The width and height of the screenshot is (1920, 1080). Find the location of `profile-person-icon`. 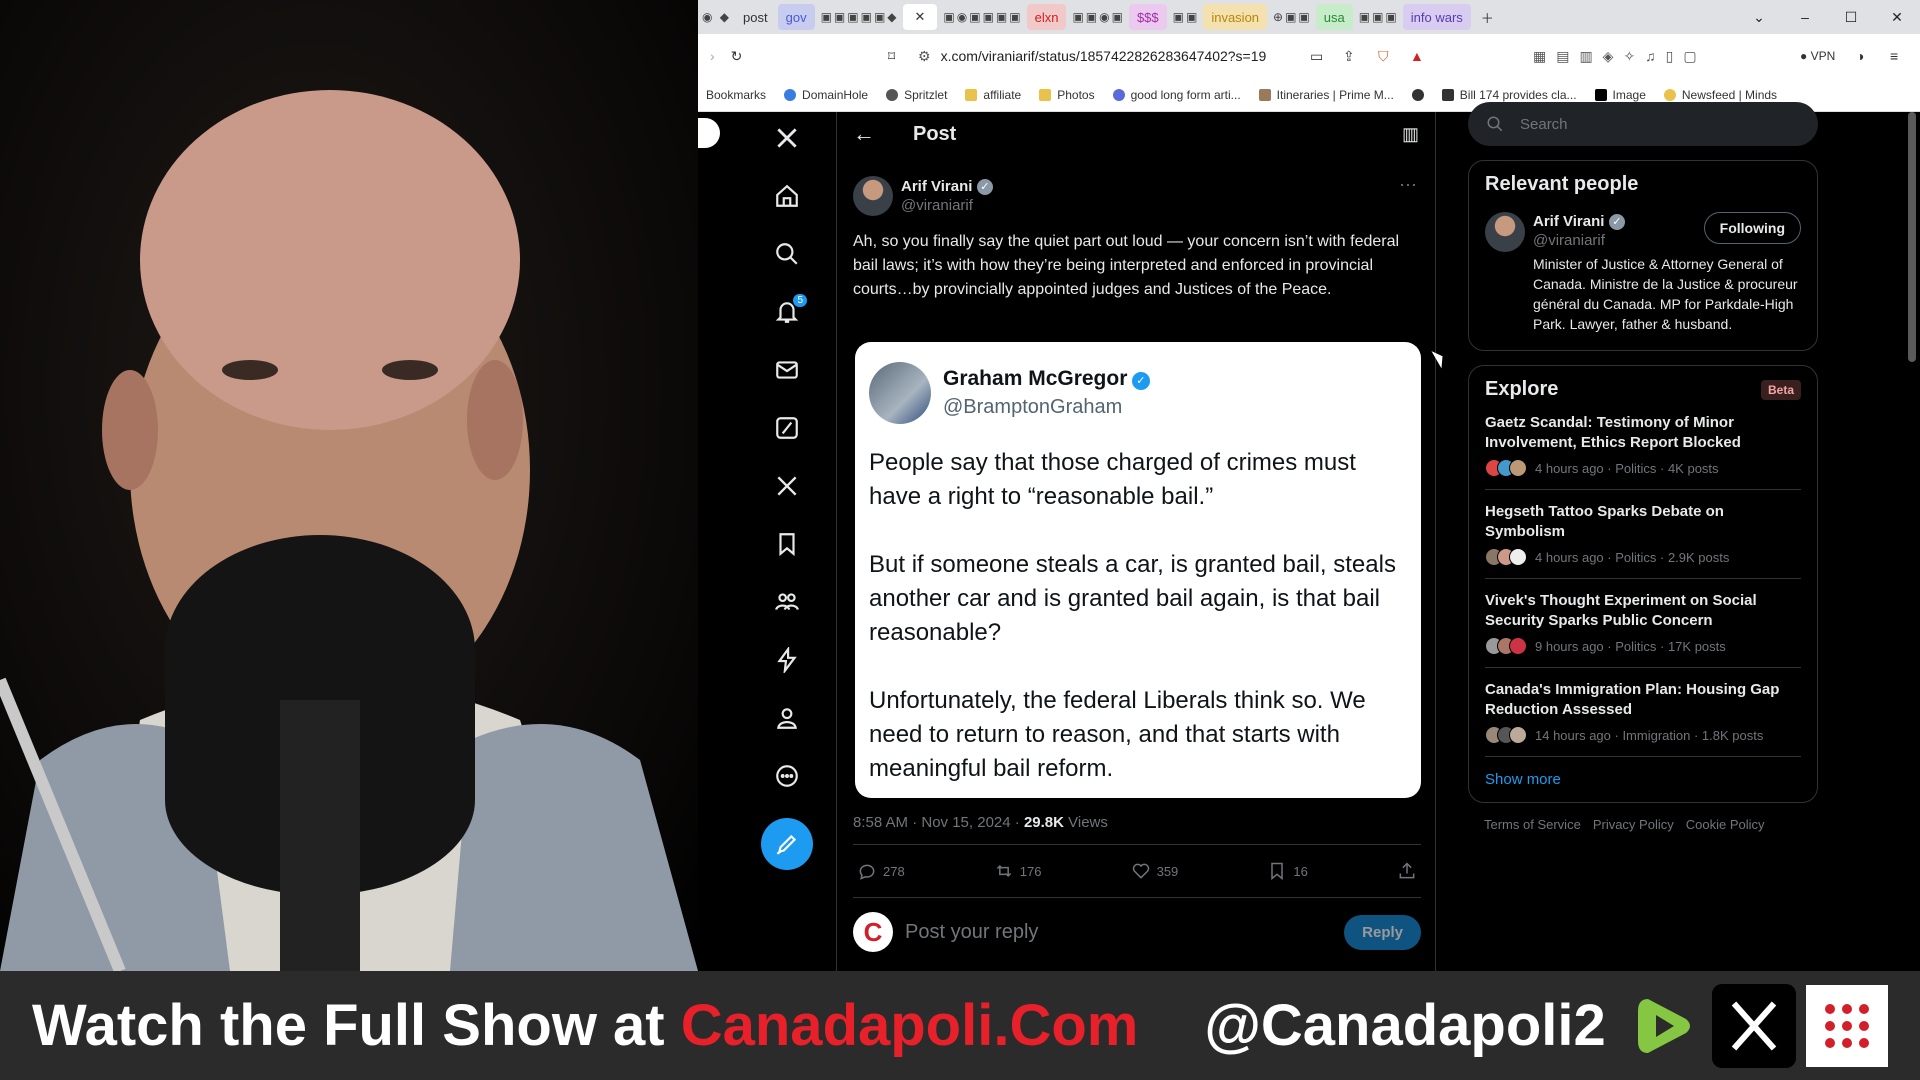

profile-person-icon is located at coordinates (787, 718).